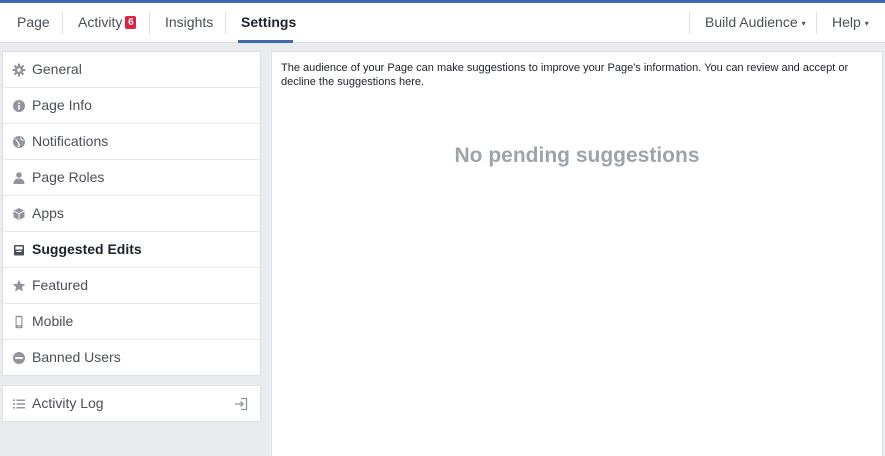 This screenshot has width=885, height=456. Describe the element at coordinates (846, 22) in the screenshot. I see `help-label: Help` at that location.